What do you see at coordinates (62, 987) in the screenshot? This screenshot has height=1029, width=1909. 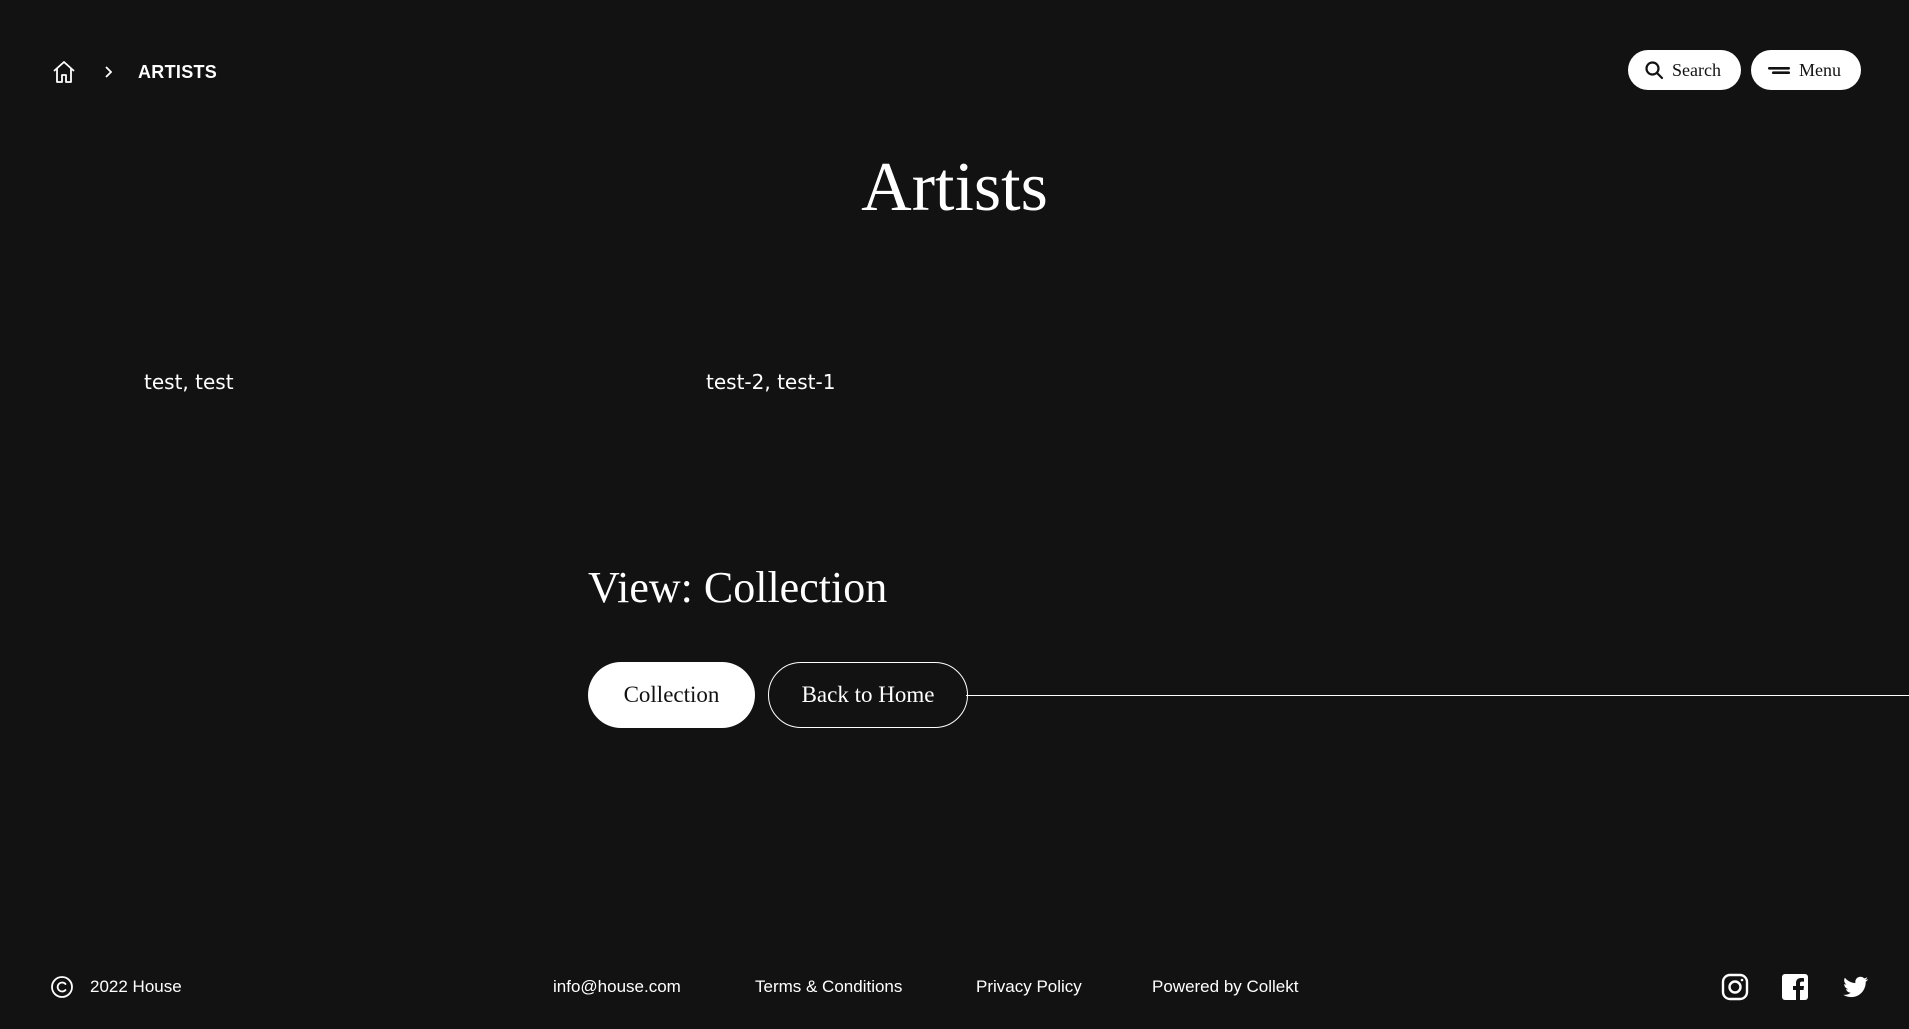 I see `copyright-icon` at bounding box center [62, 987].